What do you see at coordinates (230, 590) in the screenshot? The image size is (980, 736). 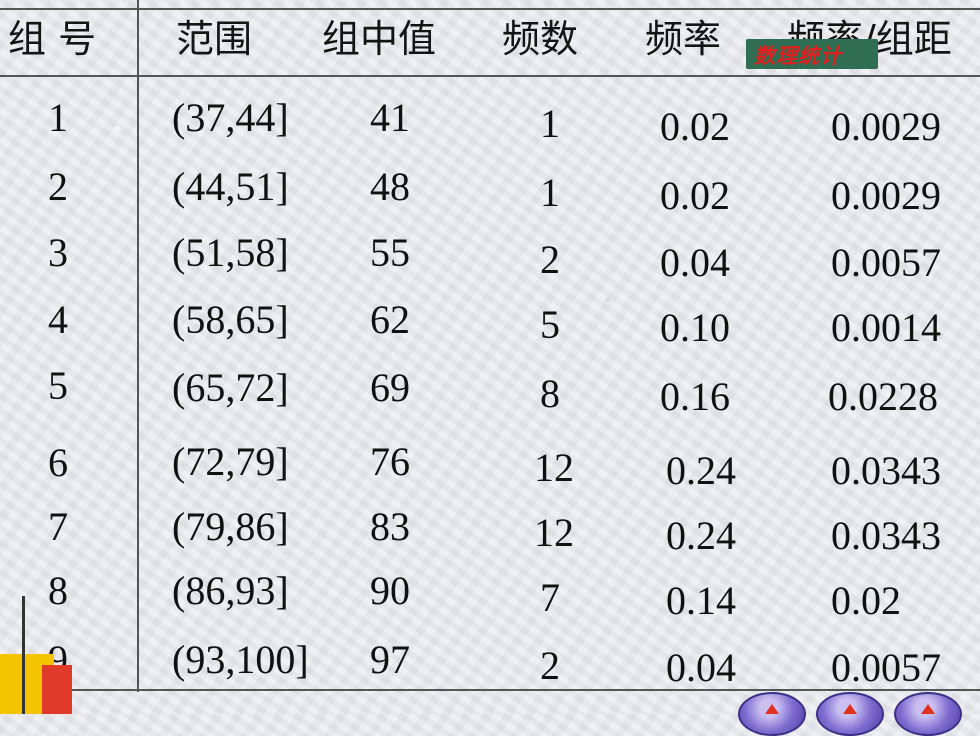 I see `range-cell: (86,93]` at bounding box center [230, 590].